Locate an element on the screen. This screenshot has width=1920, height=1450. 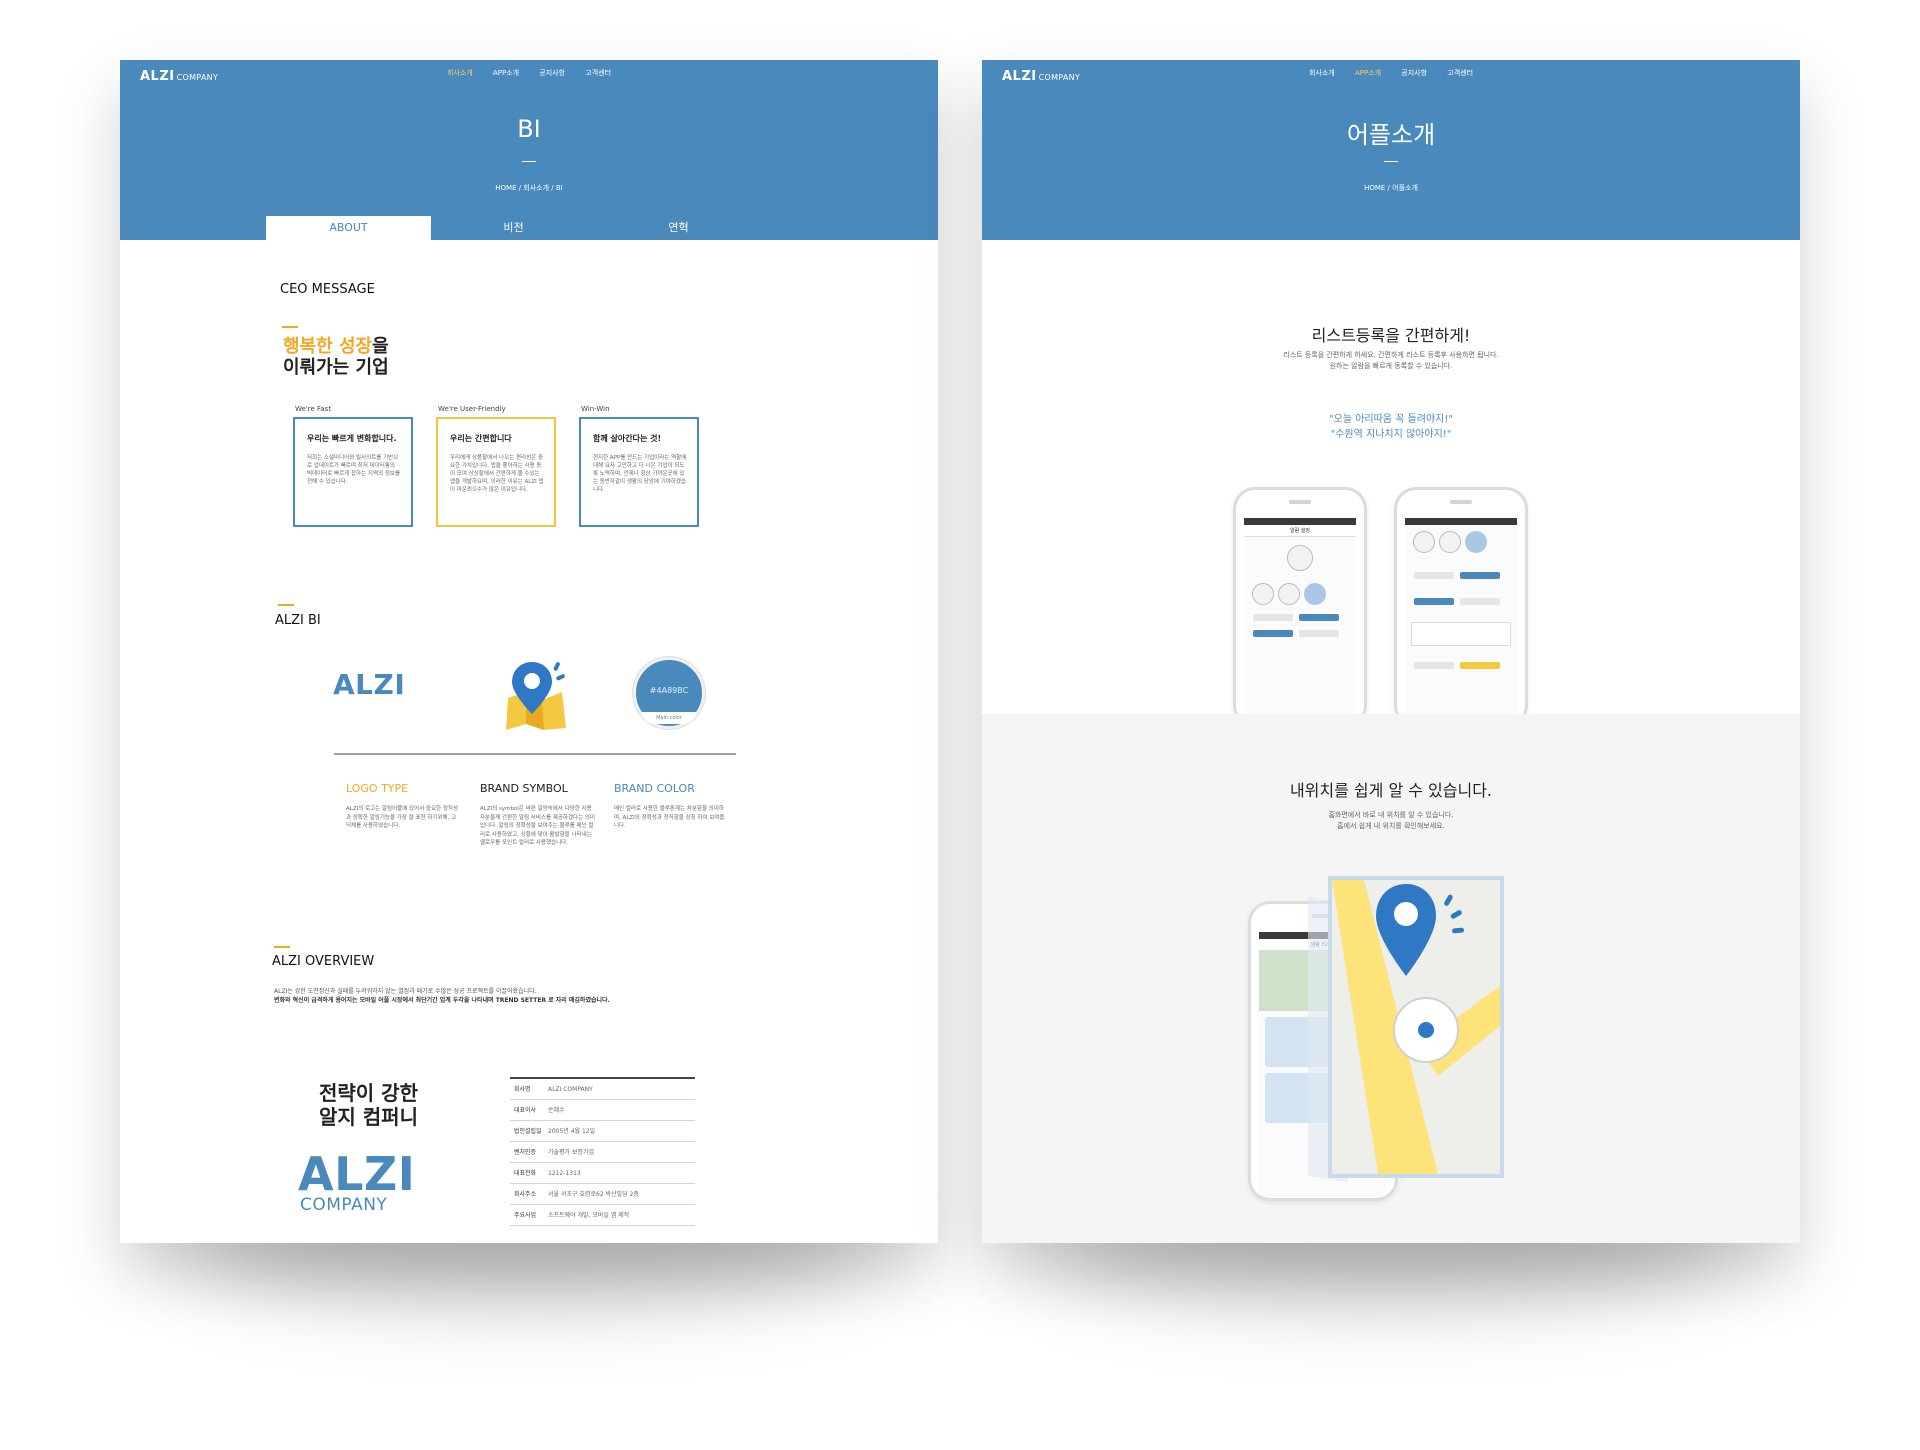
ceo-slogan: 행복한 성장을 이뤄가는 기업 is located at coordinates (336, 357).